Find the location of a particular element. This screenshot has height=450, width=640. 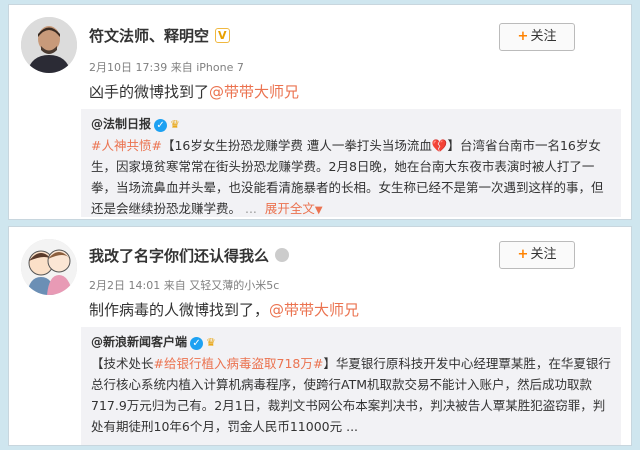

post-source: 又轻又薄的小米5c is located at coordinates (234, 285).